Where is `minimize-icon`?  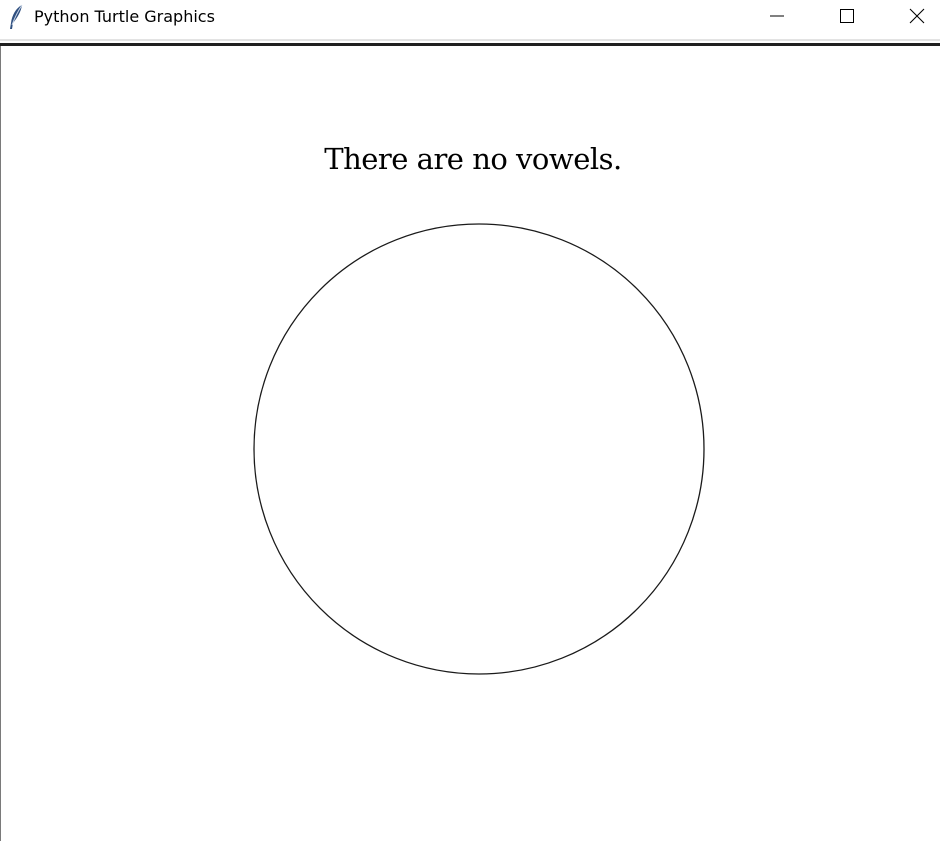
minimize-icon is located at coordinates (777, 16).